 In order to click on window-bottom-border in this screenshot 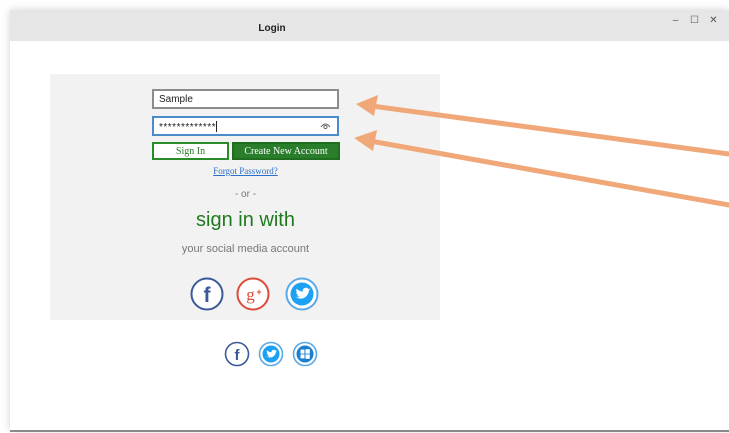, I will do `click(369, 431)`.